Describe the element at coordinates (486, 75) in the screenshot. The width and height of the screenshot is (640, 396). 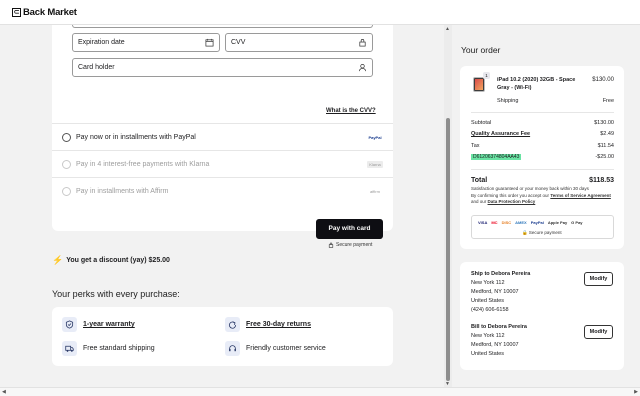
I see `quantity-badge: 1` at that location.